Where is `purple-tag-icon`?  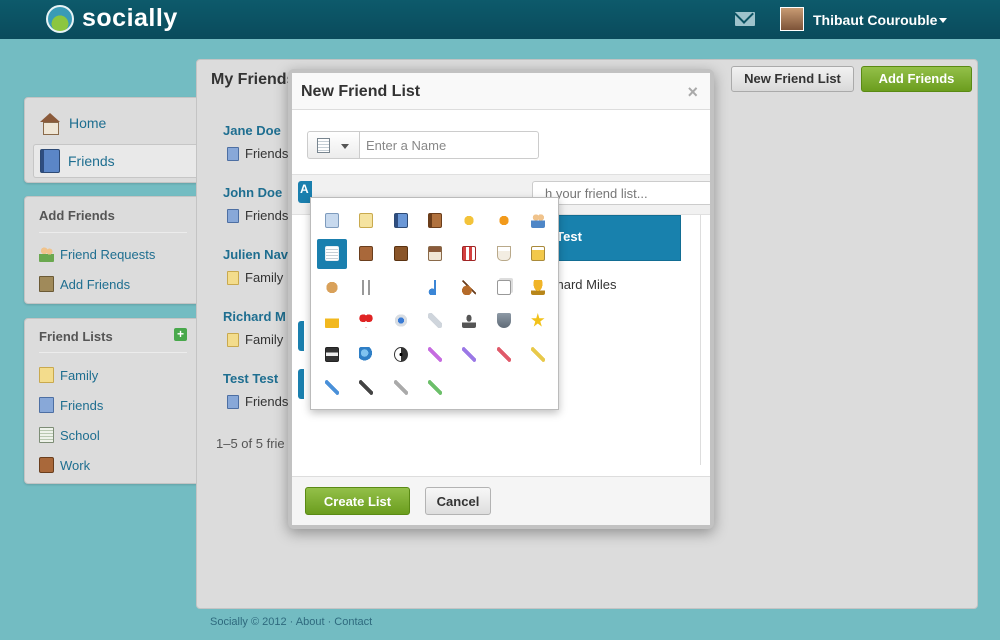
purple-tag-icon is located at coordinates (434, 354).